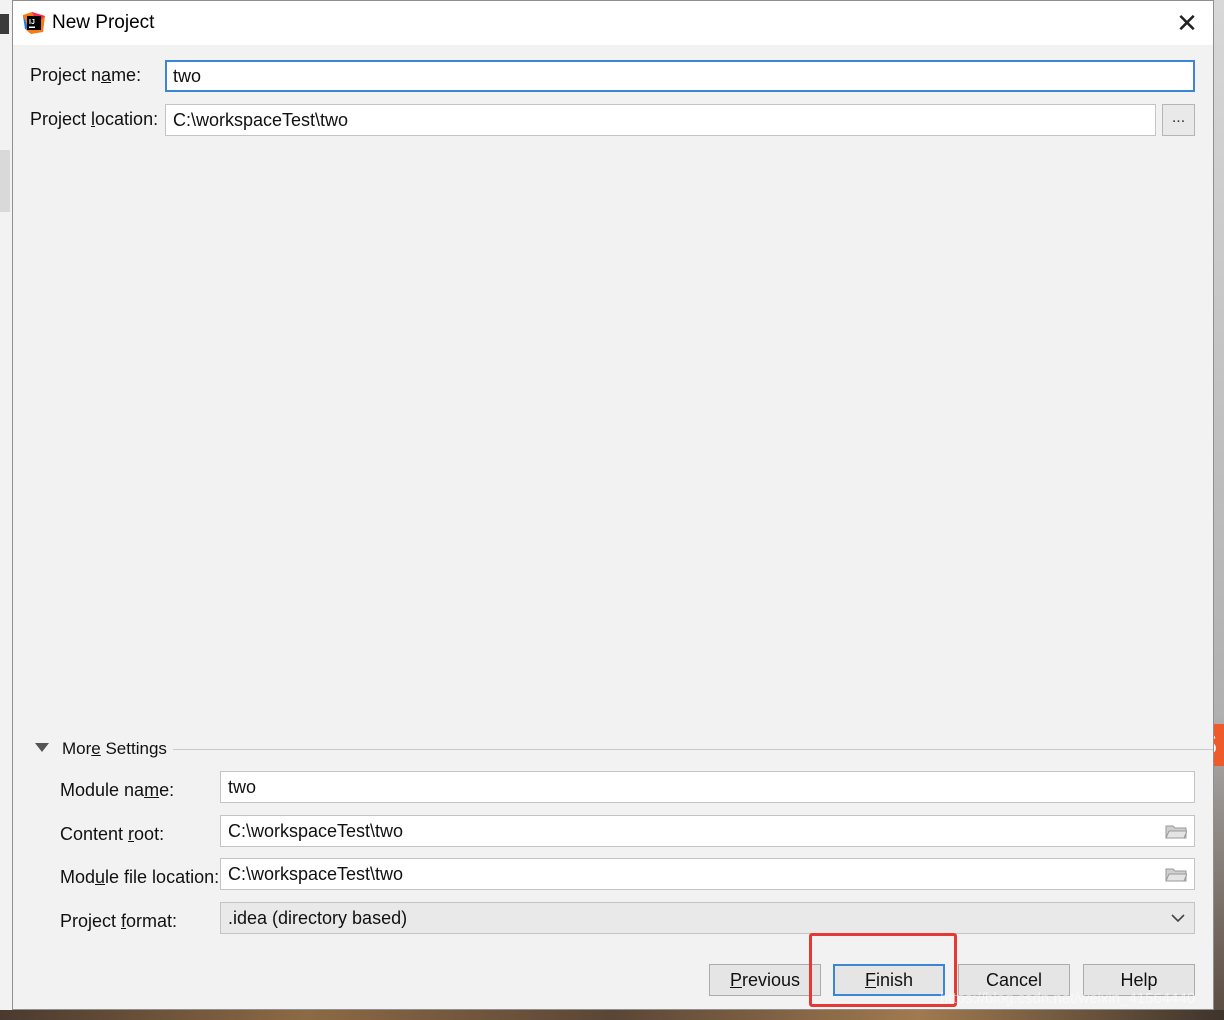  What do you see at coordinates (660, 120) in the screenshot?
I see `project-location-input: C:\workspaceTest\two` at bounding box center [660, 120].